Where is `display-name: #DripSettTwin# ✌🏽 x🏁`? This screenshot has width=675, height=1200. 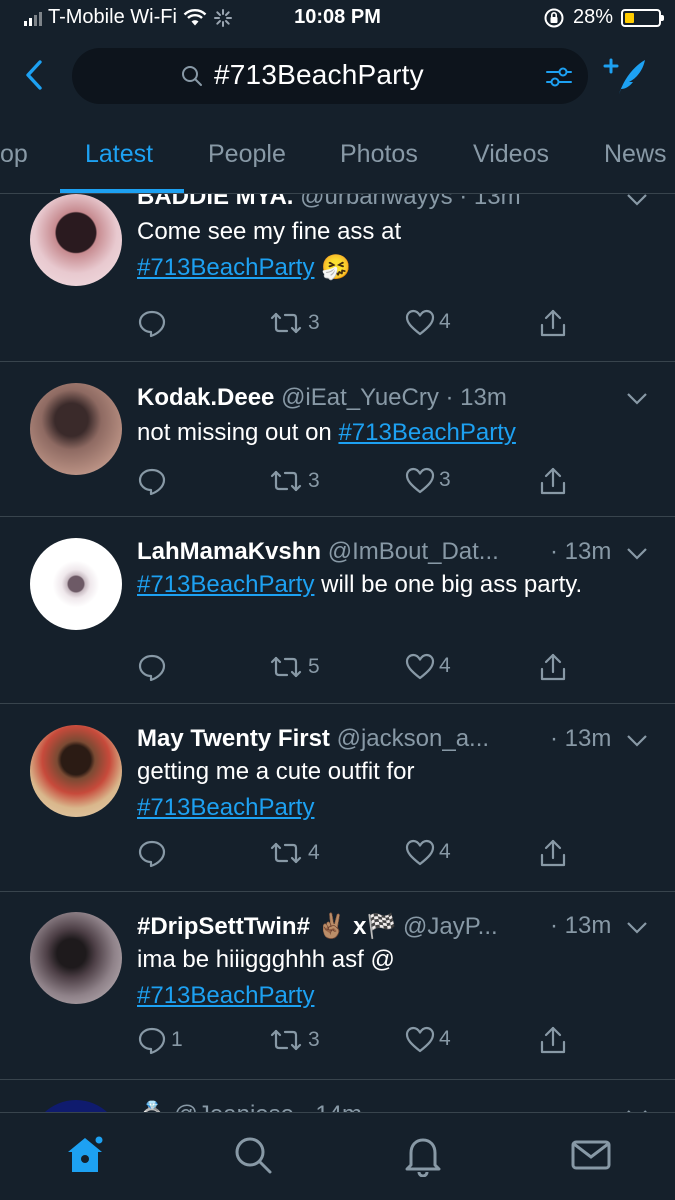
display-name: #DripSettTwin# ✌🏽 x🏁 is located at coordinates (266, 926).